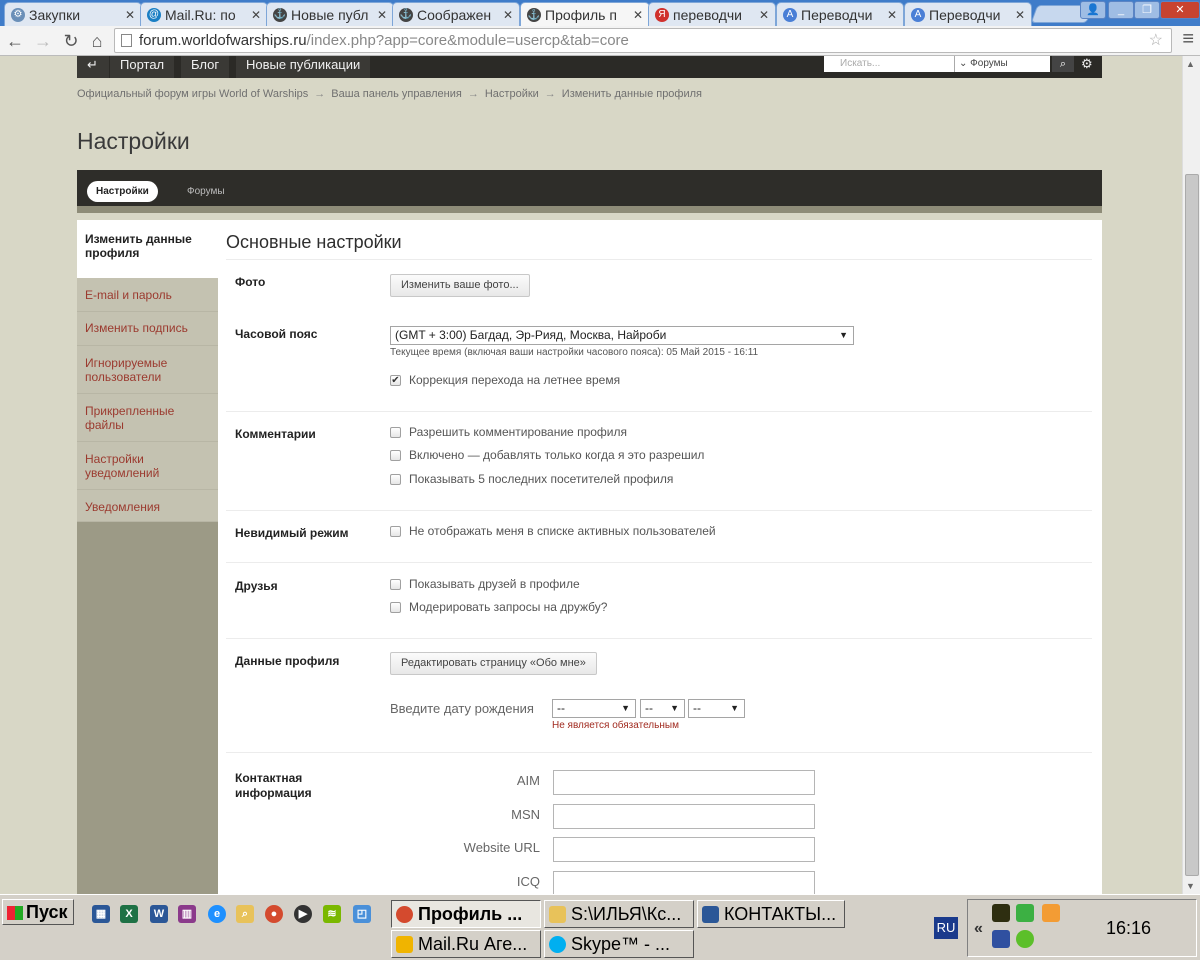 This screenshot has height=960, width=1200. Describe the element at coordinates (147, 506) in the screenshot. I see `sidebar-item-notifications: Уведомления` at that location.